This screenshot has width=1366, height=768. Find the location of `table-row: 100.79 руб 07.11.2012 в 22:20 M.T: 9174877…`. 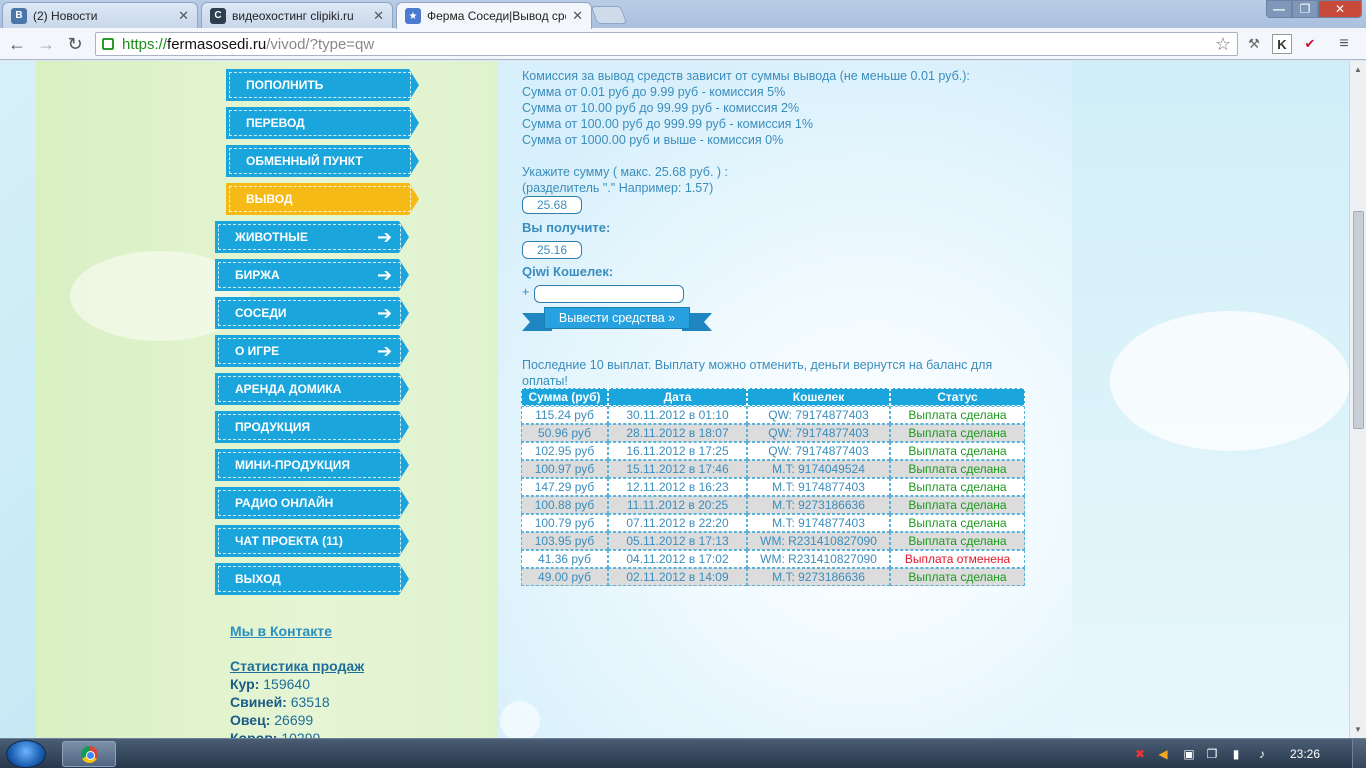

table-row: 100.79 руб 07.11.2012 в 22:20 M.T: 9174877… is located at coordinates (773, 523).